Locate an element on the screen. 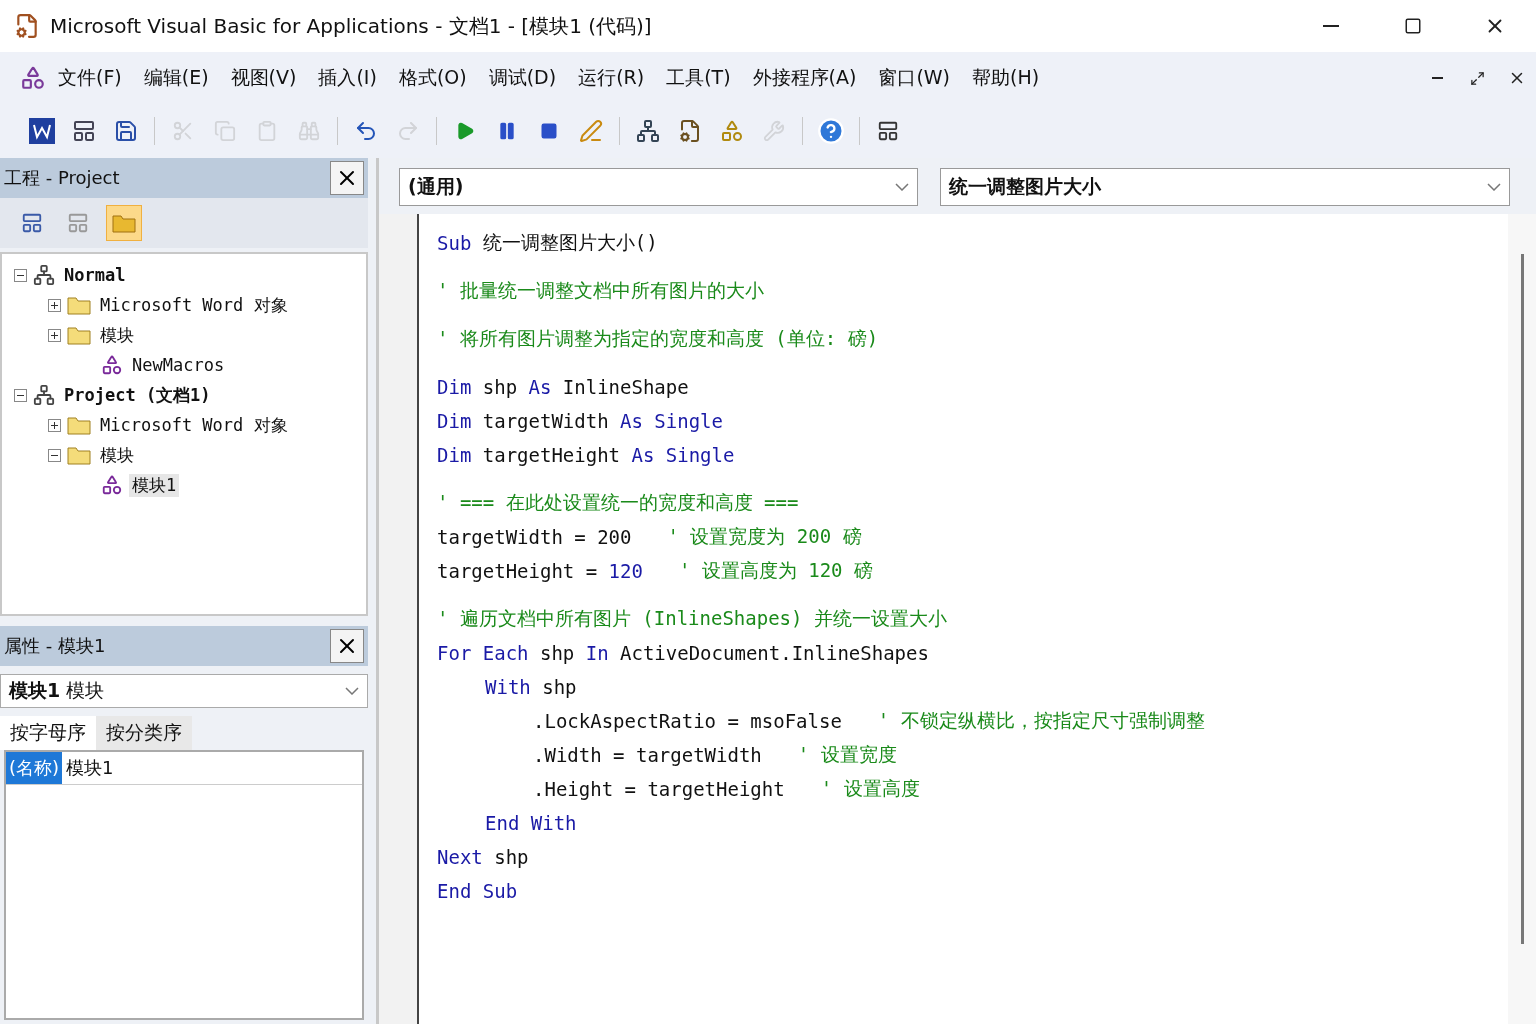 This screenshot has height=1024, width=1536. restore-icon is located at coordinates (1477, 78).